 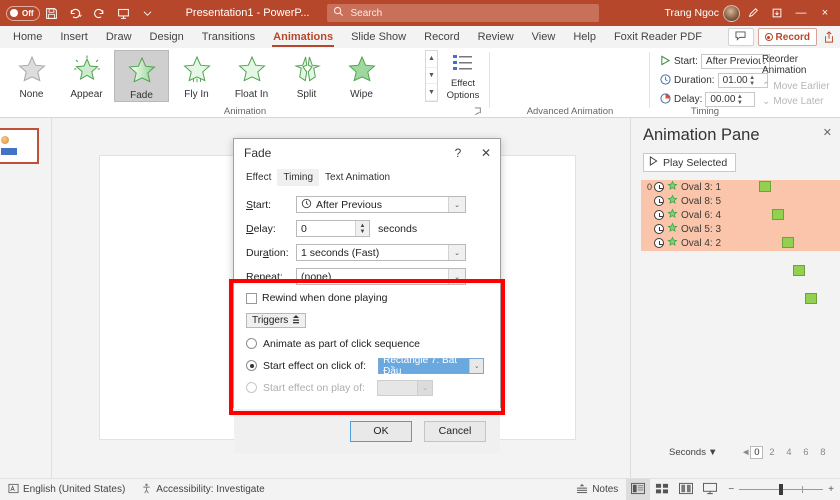 What do you see at coordinates (828, 489) in the screenshot?
I see `zoom-in-button: +` at bounding box center [828, 489].